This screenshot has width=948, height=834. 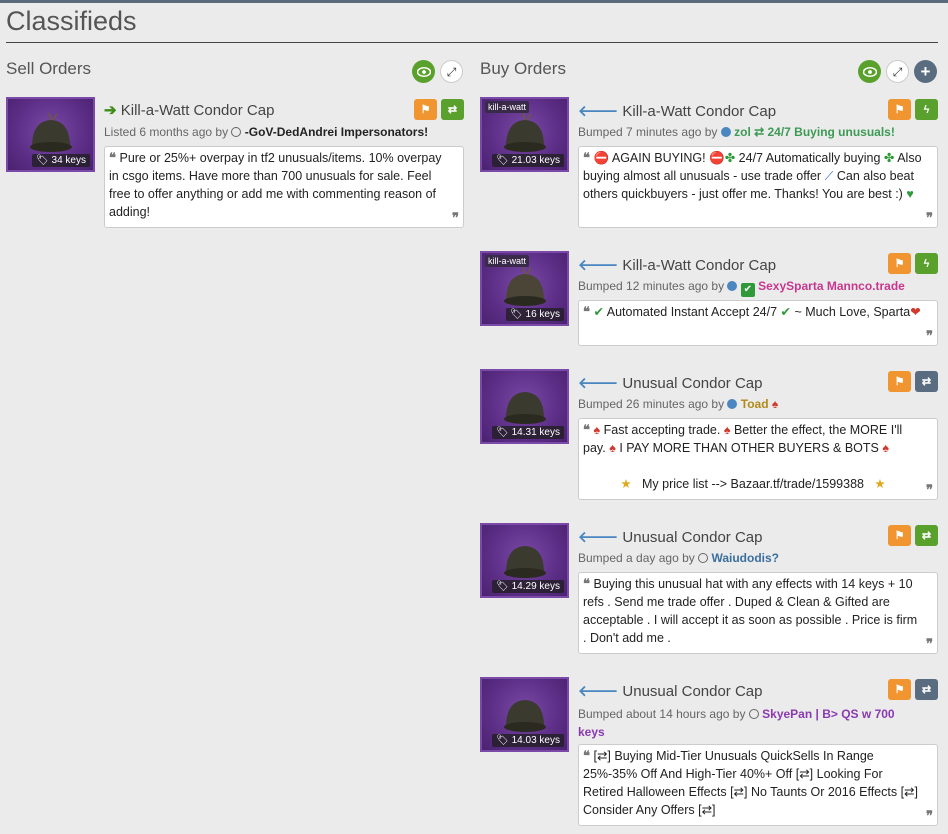 I want to click on clover-icon: ✤, so click(x=730, y=158).